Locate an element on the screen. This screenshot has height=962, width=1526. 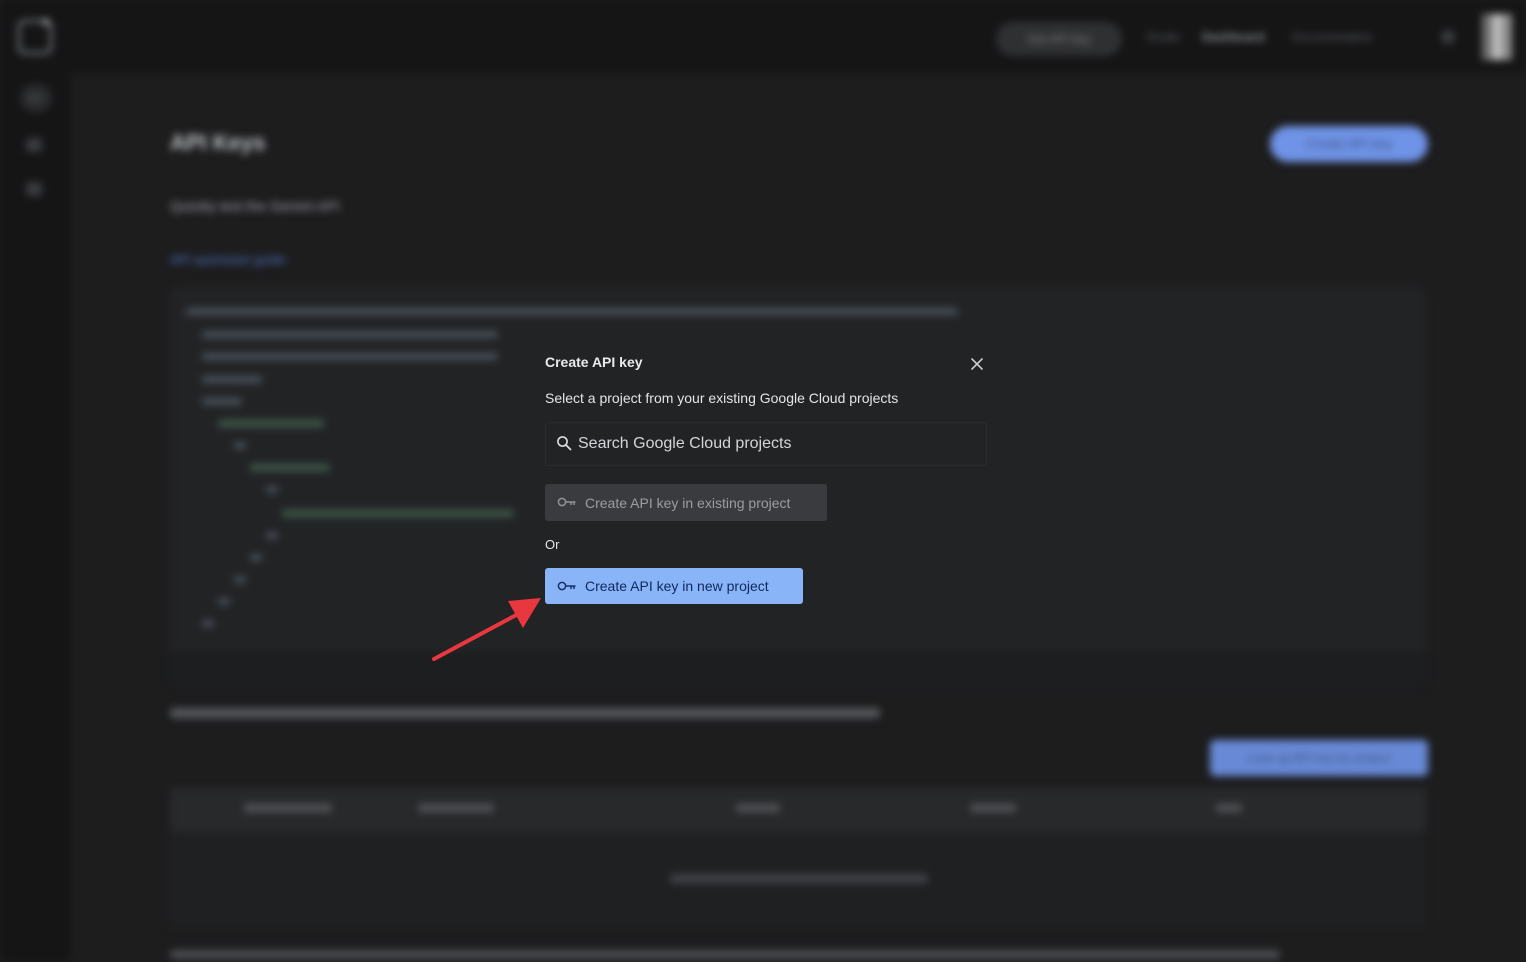
search-icon is located at coordinates (564, 443).